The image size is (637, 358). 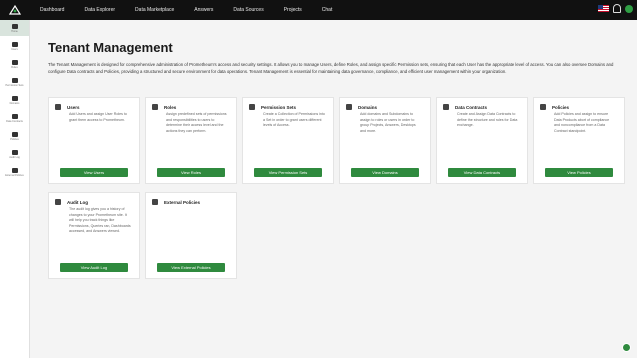 I want to click on view-users-button: View Users, so click(x=94, y=172).